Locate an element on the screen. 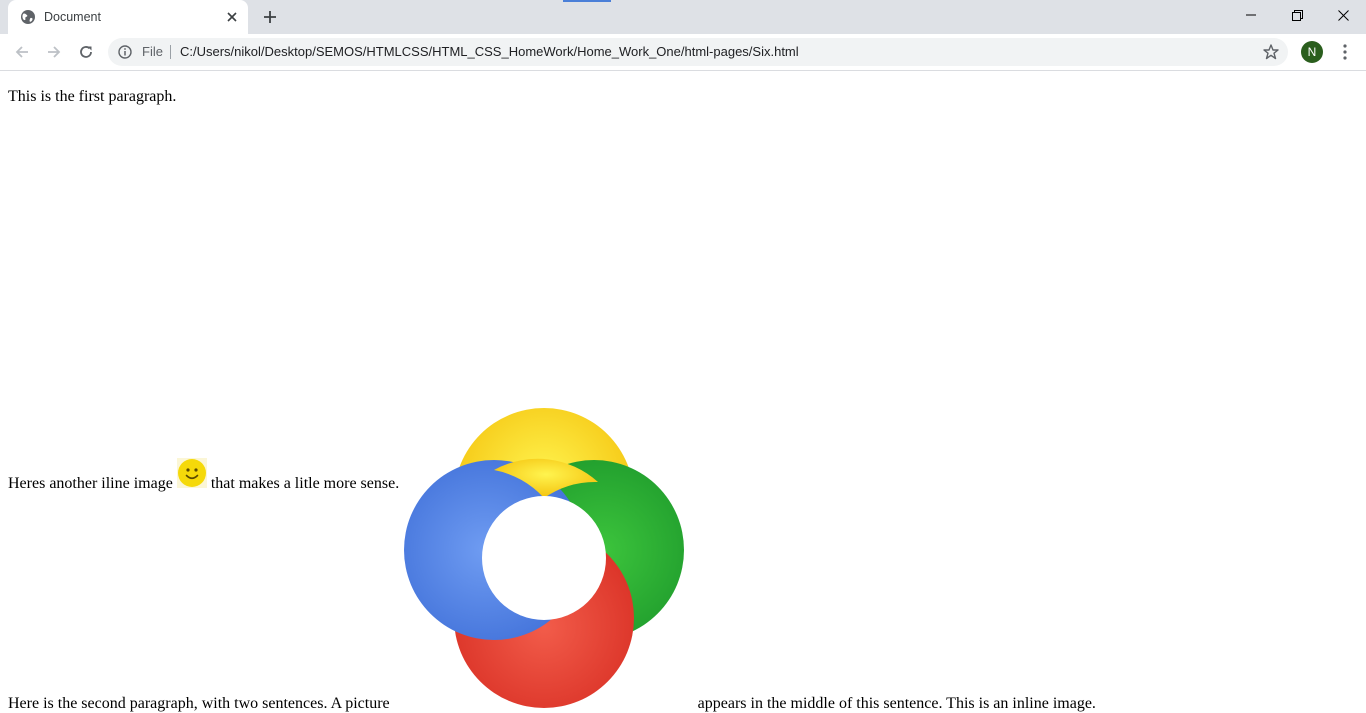 The height and width of the screenshot is (713, 1366). tab-drag-indicator is located at coordinates (587, 1).